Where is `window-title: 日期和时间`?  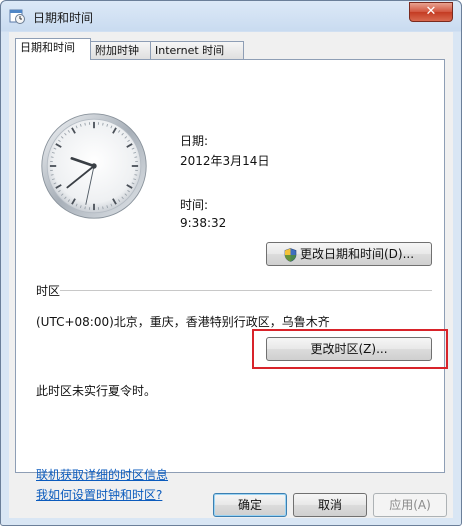 window-title: 日期和时间 is located at coordinates (63, 18).